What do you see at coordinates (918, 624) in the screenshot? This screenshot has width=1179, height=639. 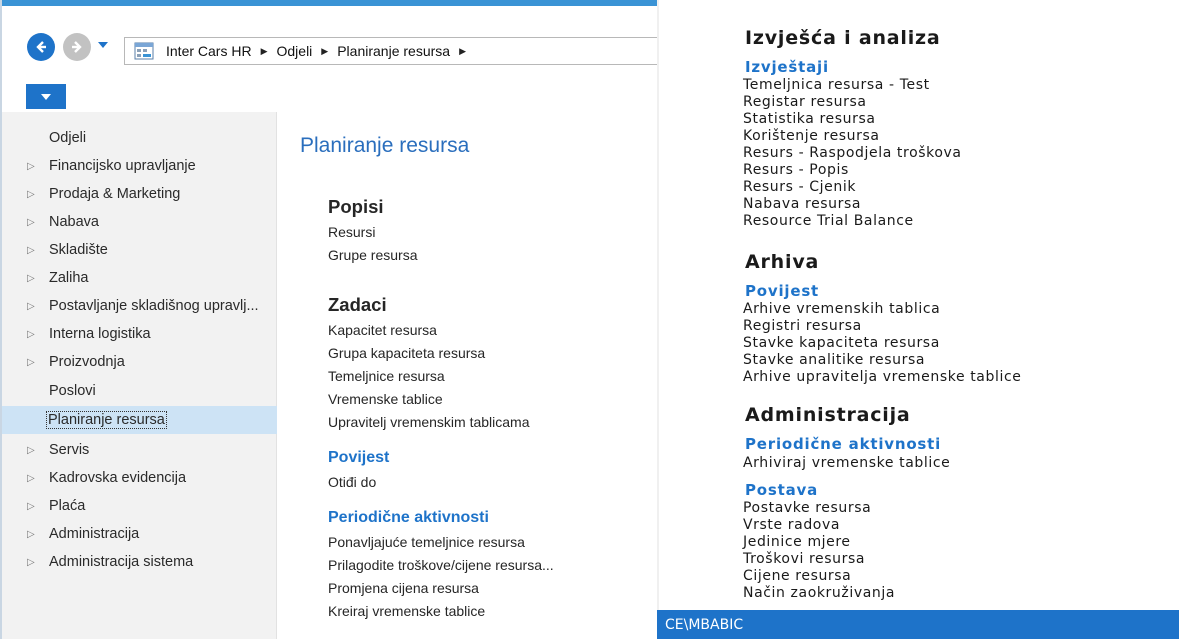 I see `status-bar: CE\MBABIC` at bounding box center [918, 624].